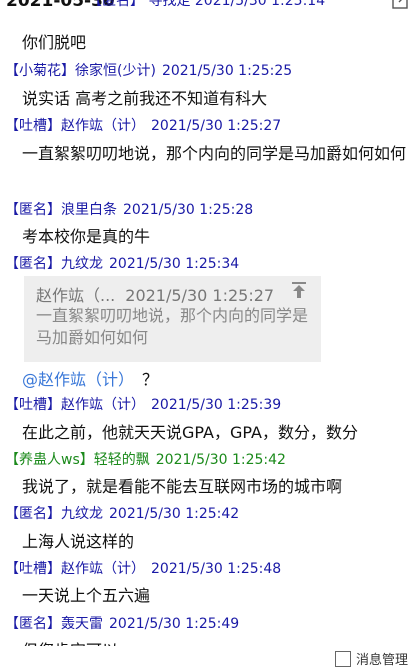 The height and width of the screenshot is (668, 420). I want to click on message-meta-cut: 【匿名】 寻找走 2021/5/30 1:25:14, so click(207, 4).